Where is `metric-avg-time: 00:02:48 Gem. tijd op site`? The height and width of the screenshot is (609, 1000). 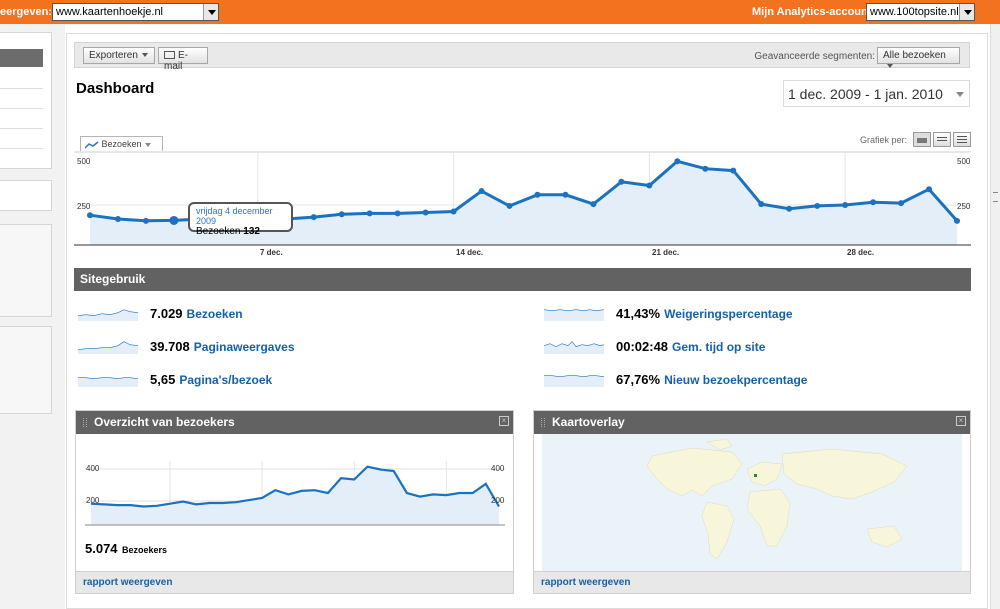
metric-avg-time: 00:02:48 Gem. tijd op site is located at coordinates (754, 348).